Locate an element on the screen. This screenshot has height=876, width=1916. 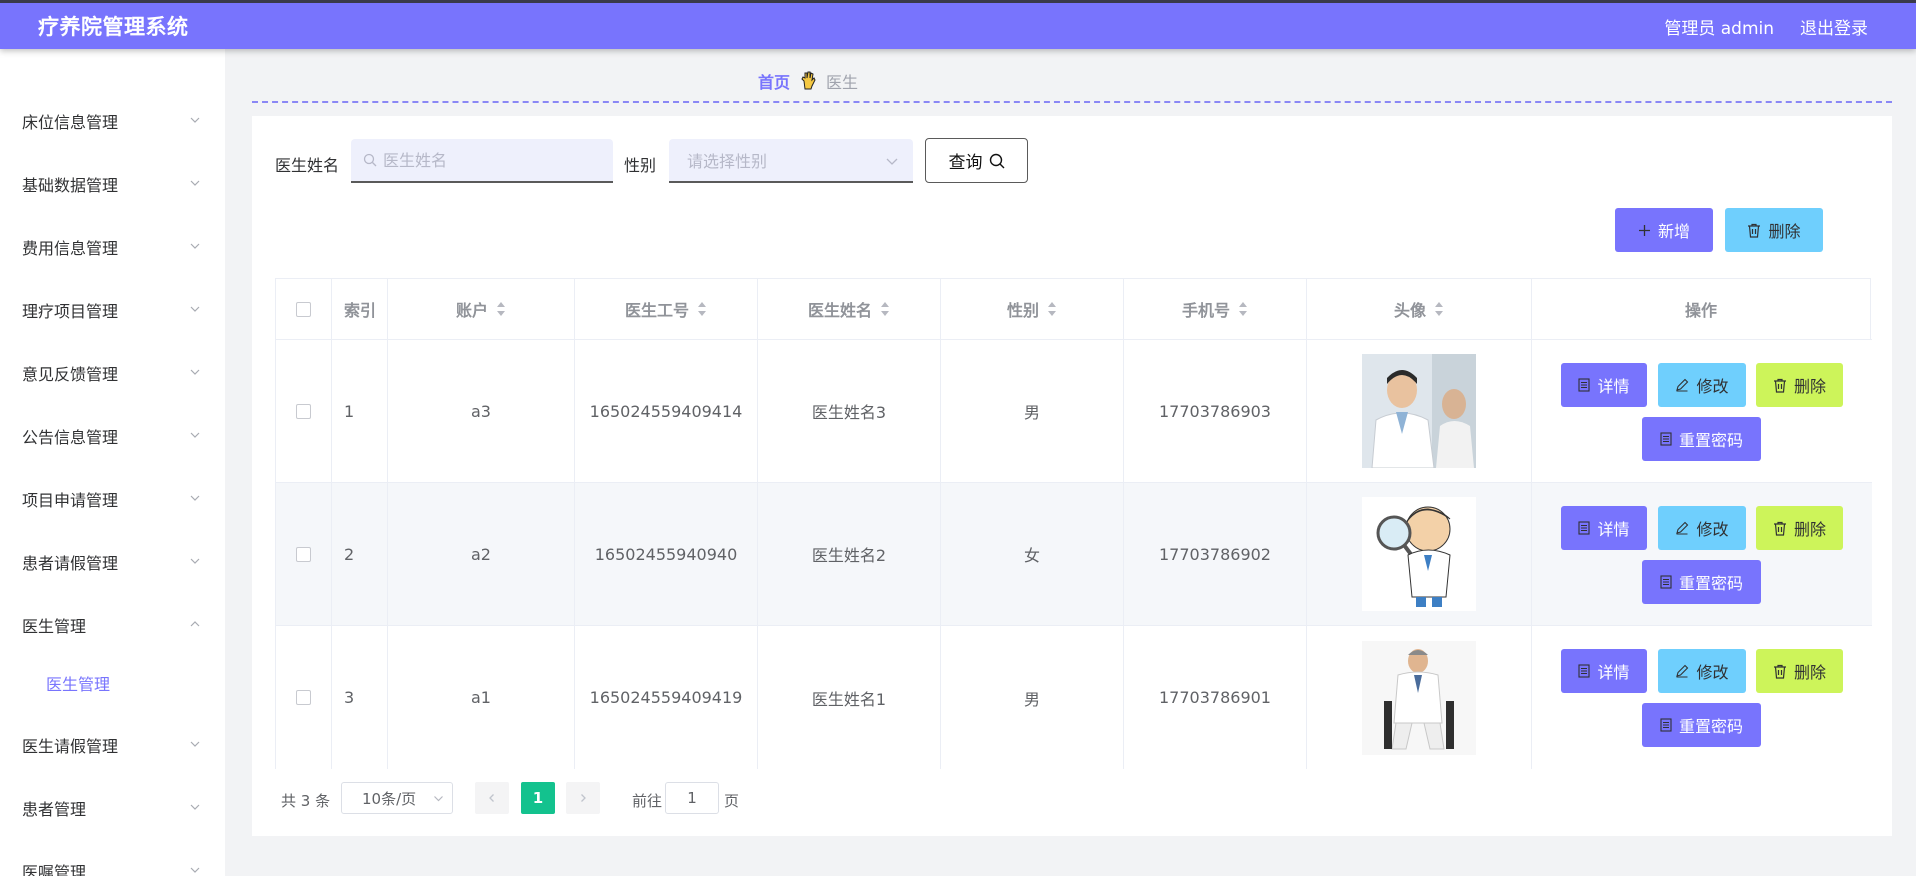
current-user: 管理员 admin is located at coordinates (1719, 26).